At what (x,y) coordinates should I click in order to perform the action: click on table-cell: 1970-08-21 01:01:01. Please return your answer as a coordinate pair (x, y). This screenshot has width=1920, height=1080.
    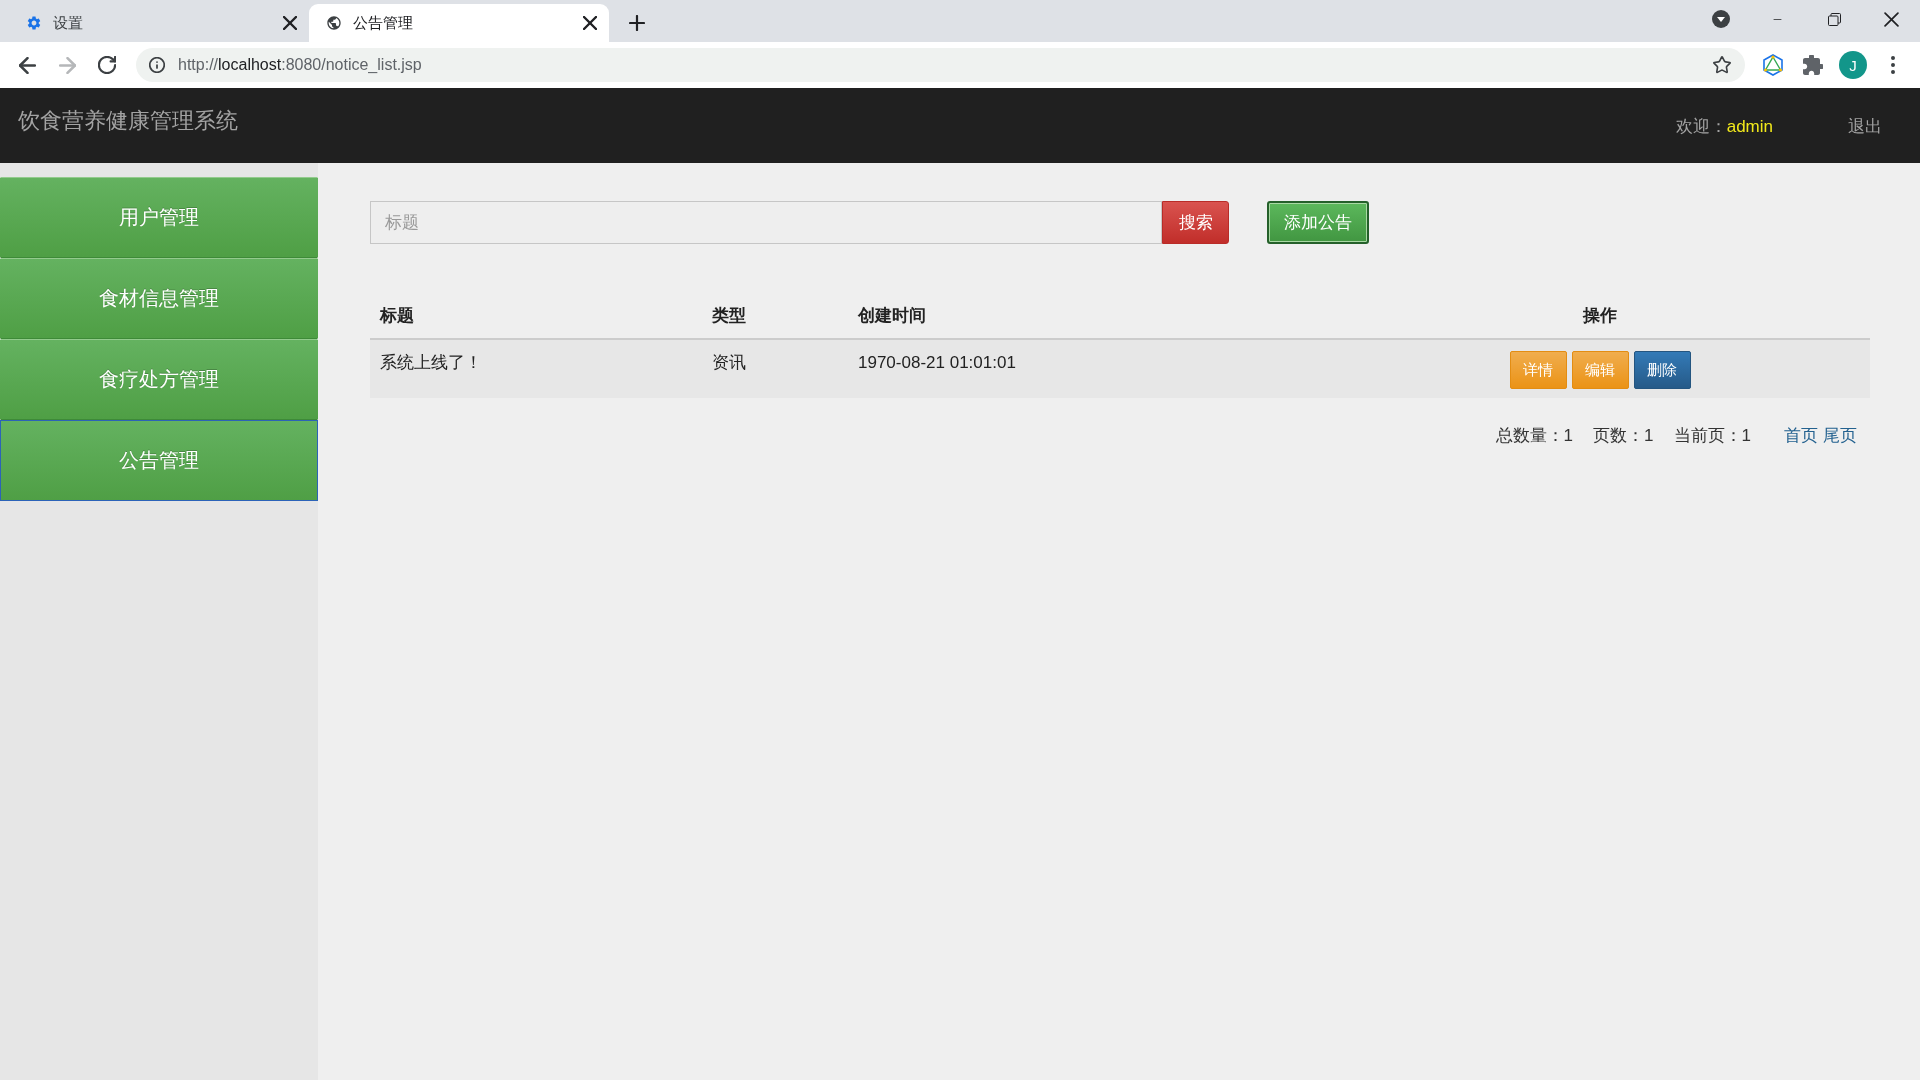
    Looking at the image, I should click on (1089, 368).